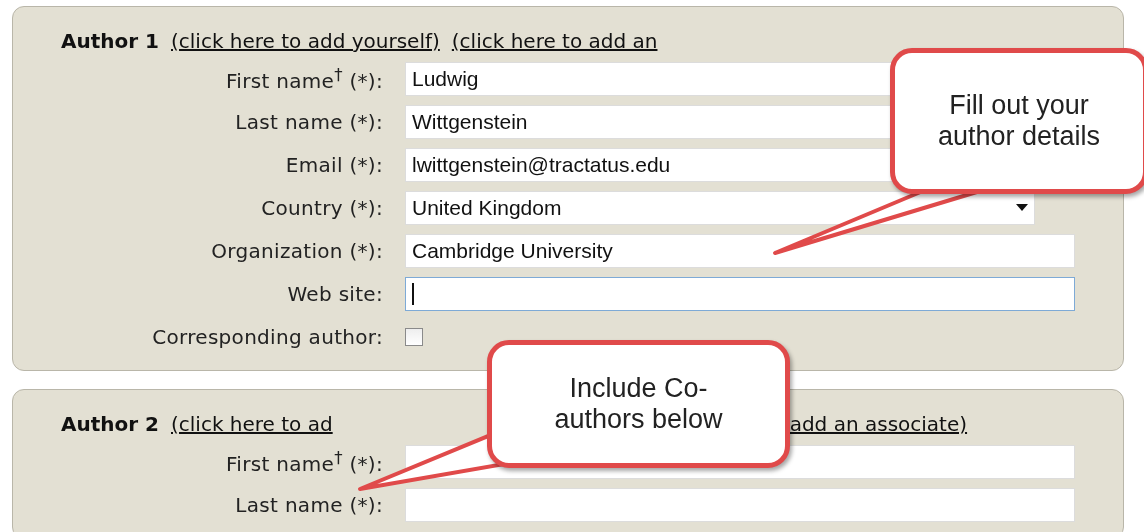 Image resolution: width=1144 pixels, height=532 pixels. I want to click on author-heading: Author 2, so click(110, 424).